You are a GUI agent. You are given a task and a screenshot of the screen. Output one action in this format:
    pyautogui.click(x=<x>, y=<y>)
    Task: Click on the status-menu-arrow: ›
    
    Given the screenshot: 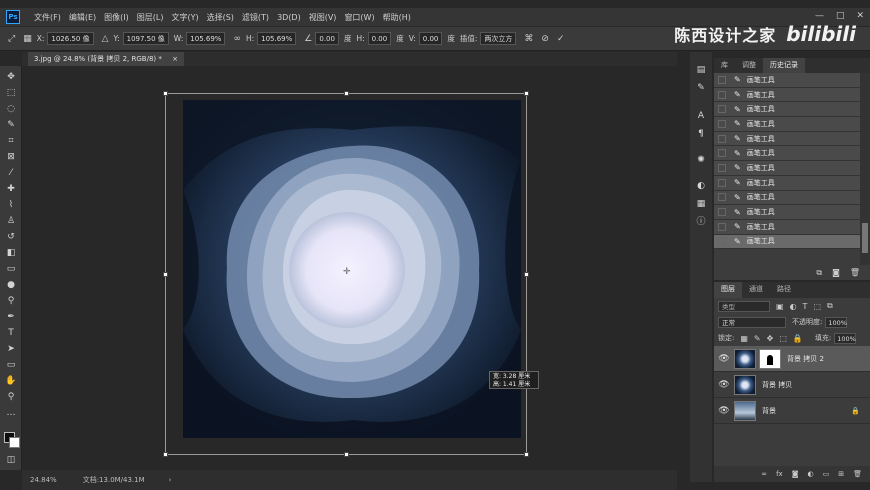 What is the action you would take?
    pyautogui.click(x=170, y=480)
    